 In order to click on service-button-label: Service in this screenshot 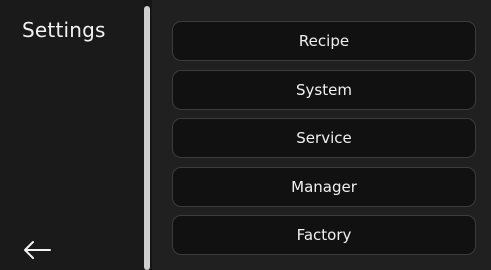, I will do `click(324, 138)`.